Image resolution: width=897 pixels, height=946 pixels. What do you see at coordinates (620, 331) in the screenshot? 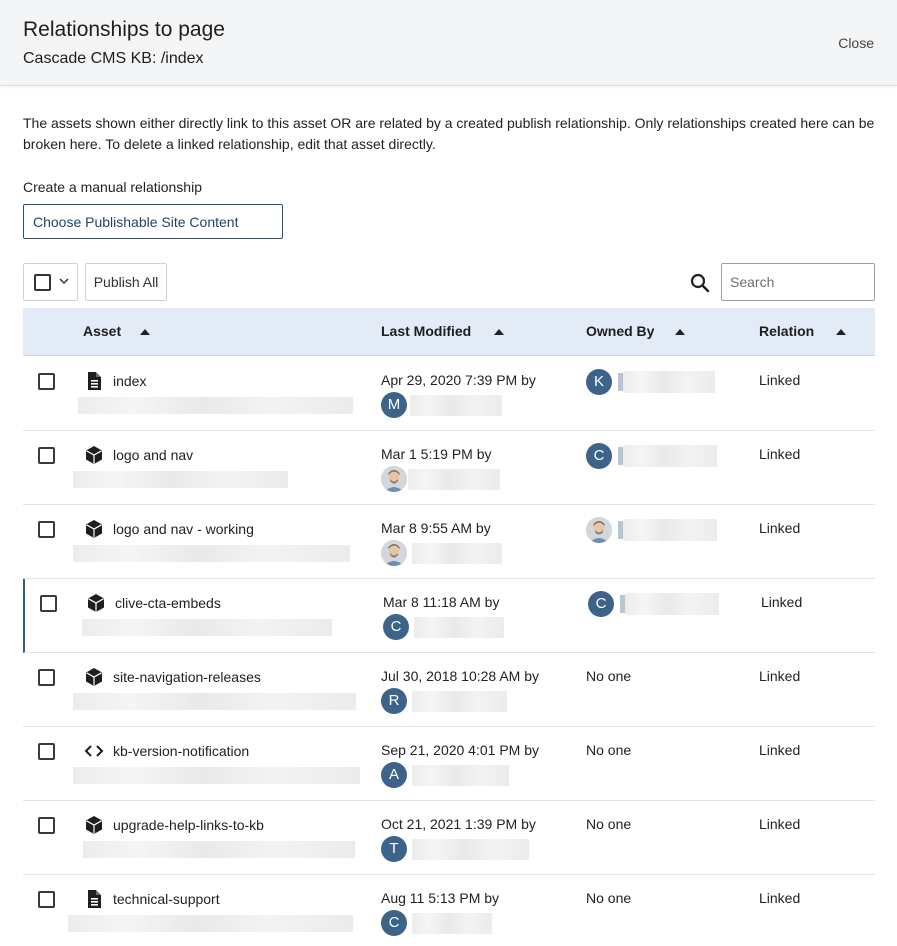
I see `column-owned-by: Owned By` at bounding box center [620, 331].